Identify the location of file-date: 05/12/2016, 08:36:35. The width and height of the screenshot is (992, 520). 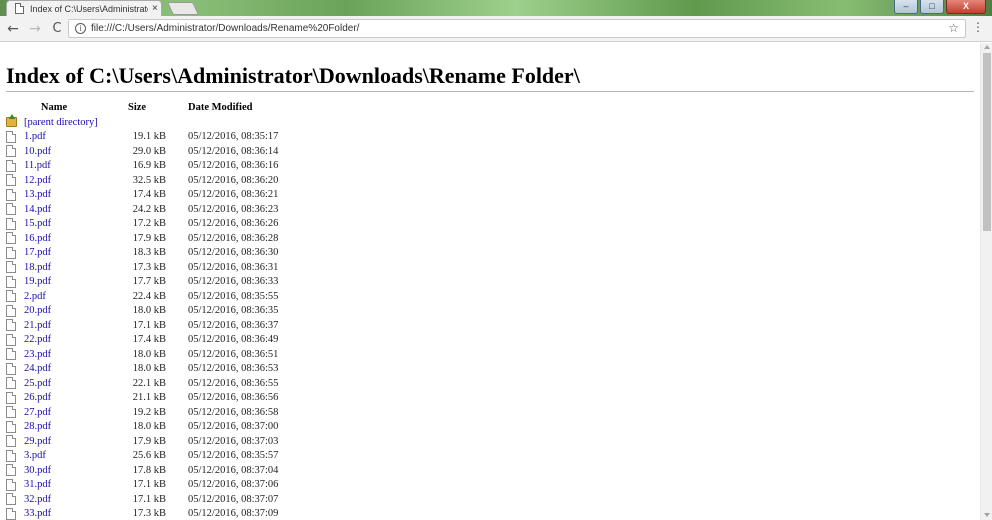
(233, 311).